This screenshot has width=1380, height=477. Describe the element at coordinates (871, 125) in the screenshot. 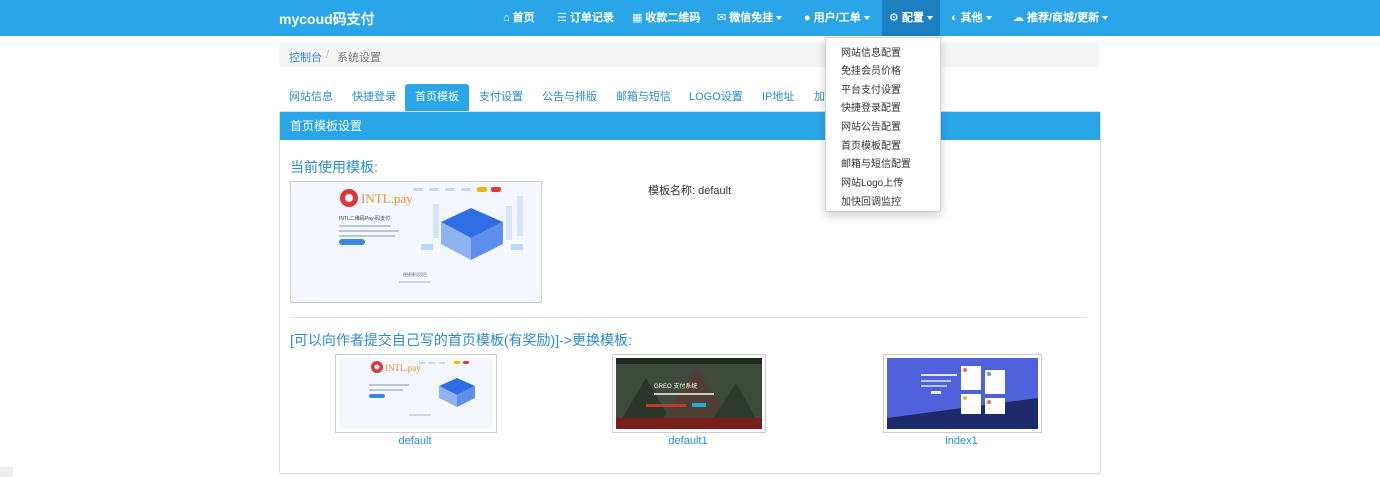

I see `menu-notice-config: 网站公告配置` at that location.